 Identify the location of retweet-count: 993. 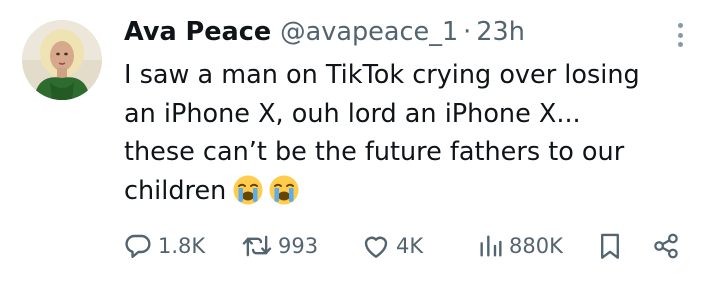
(298, 246).